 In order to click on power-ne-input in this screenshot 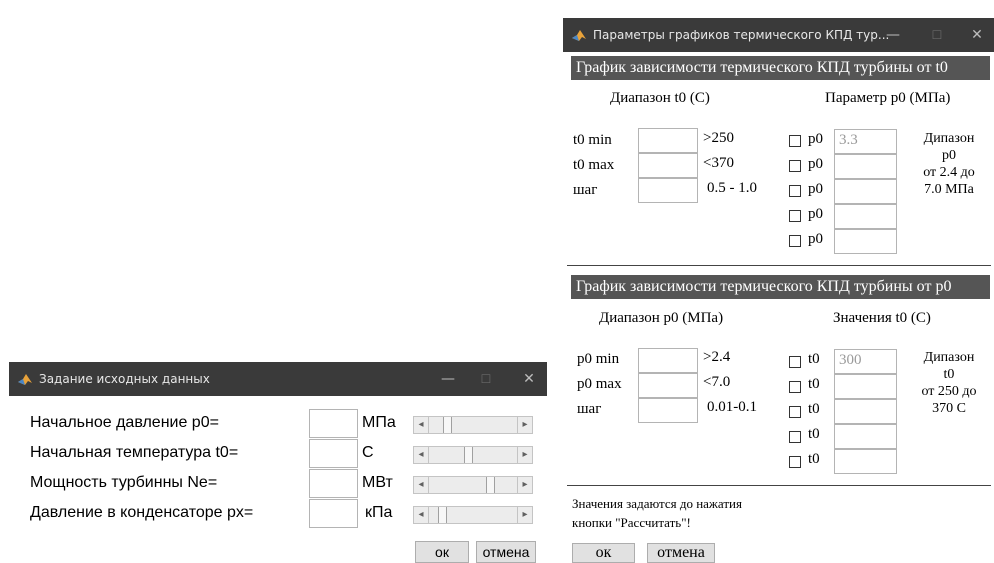, I will do `click(333, 483)`.